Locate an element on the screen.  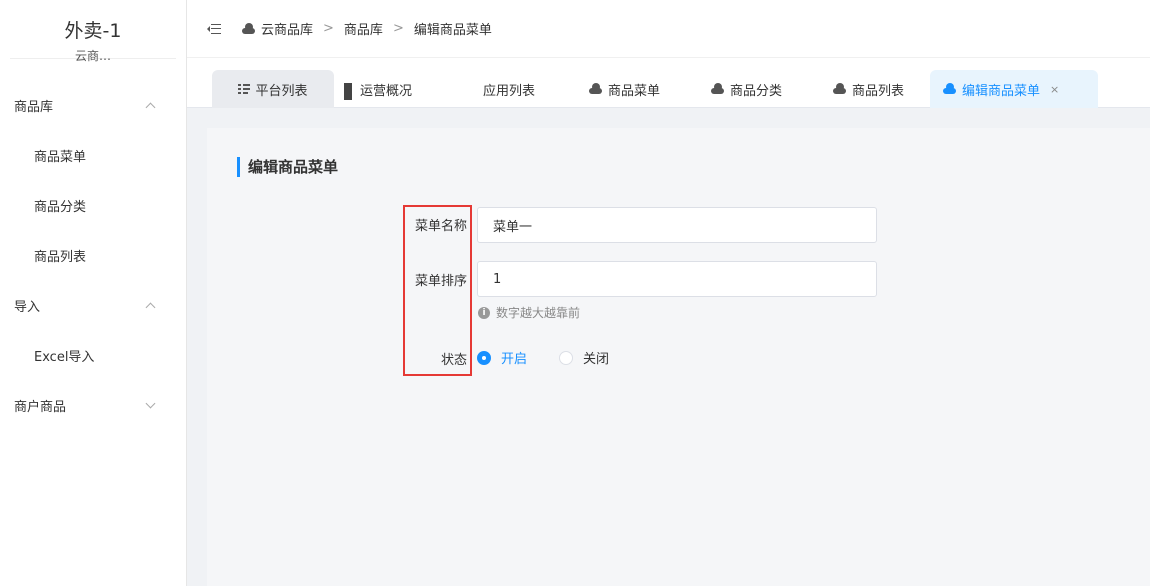
list-icon is located at coordinates (244, 89).